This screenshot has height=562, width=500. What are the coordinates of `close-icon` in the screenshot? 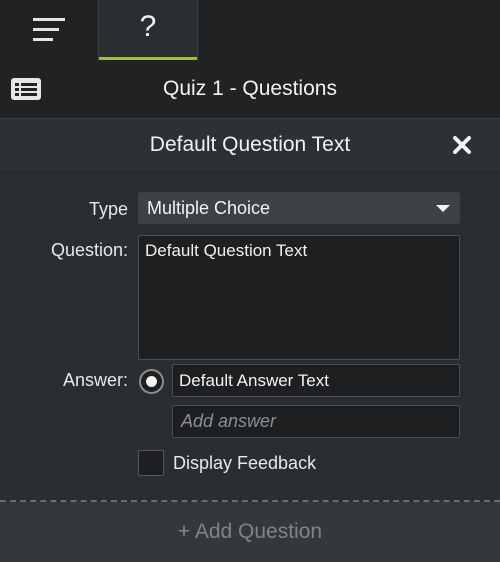 It's located at (462, 145).